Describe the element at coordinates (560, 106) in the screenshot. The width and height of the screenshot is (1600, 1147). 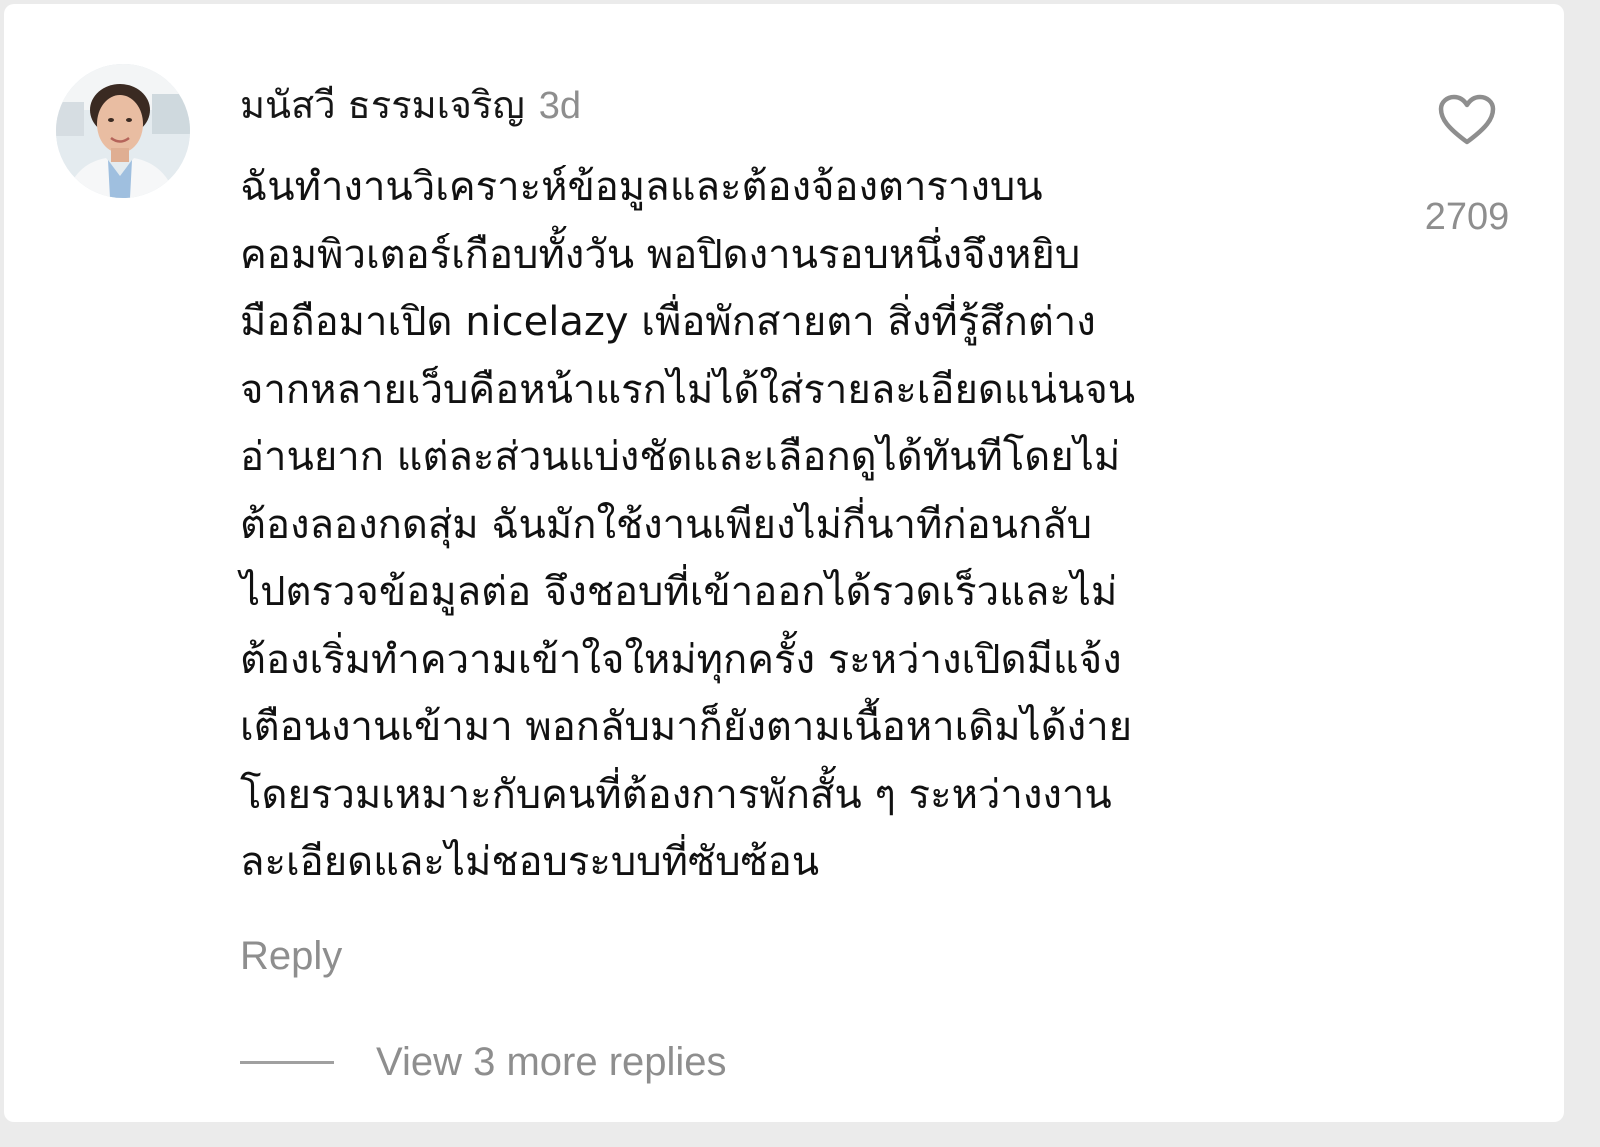
I see `timestamp: 3d` at that location.